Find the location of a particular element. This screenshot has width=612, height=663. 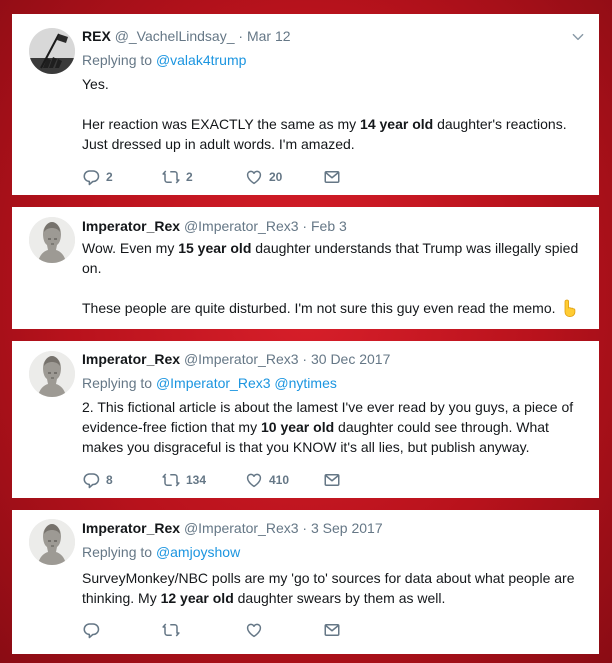

like-button: 410 is located at coordinates (267, 480).